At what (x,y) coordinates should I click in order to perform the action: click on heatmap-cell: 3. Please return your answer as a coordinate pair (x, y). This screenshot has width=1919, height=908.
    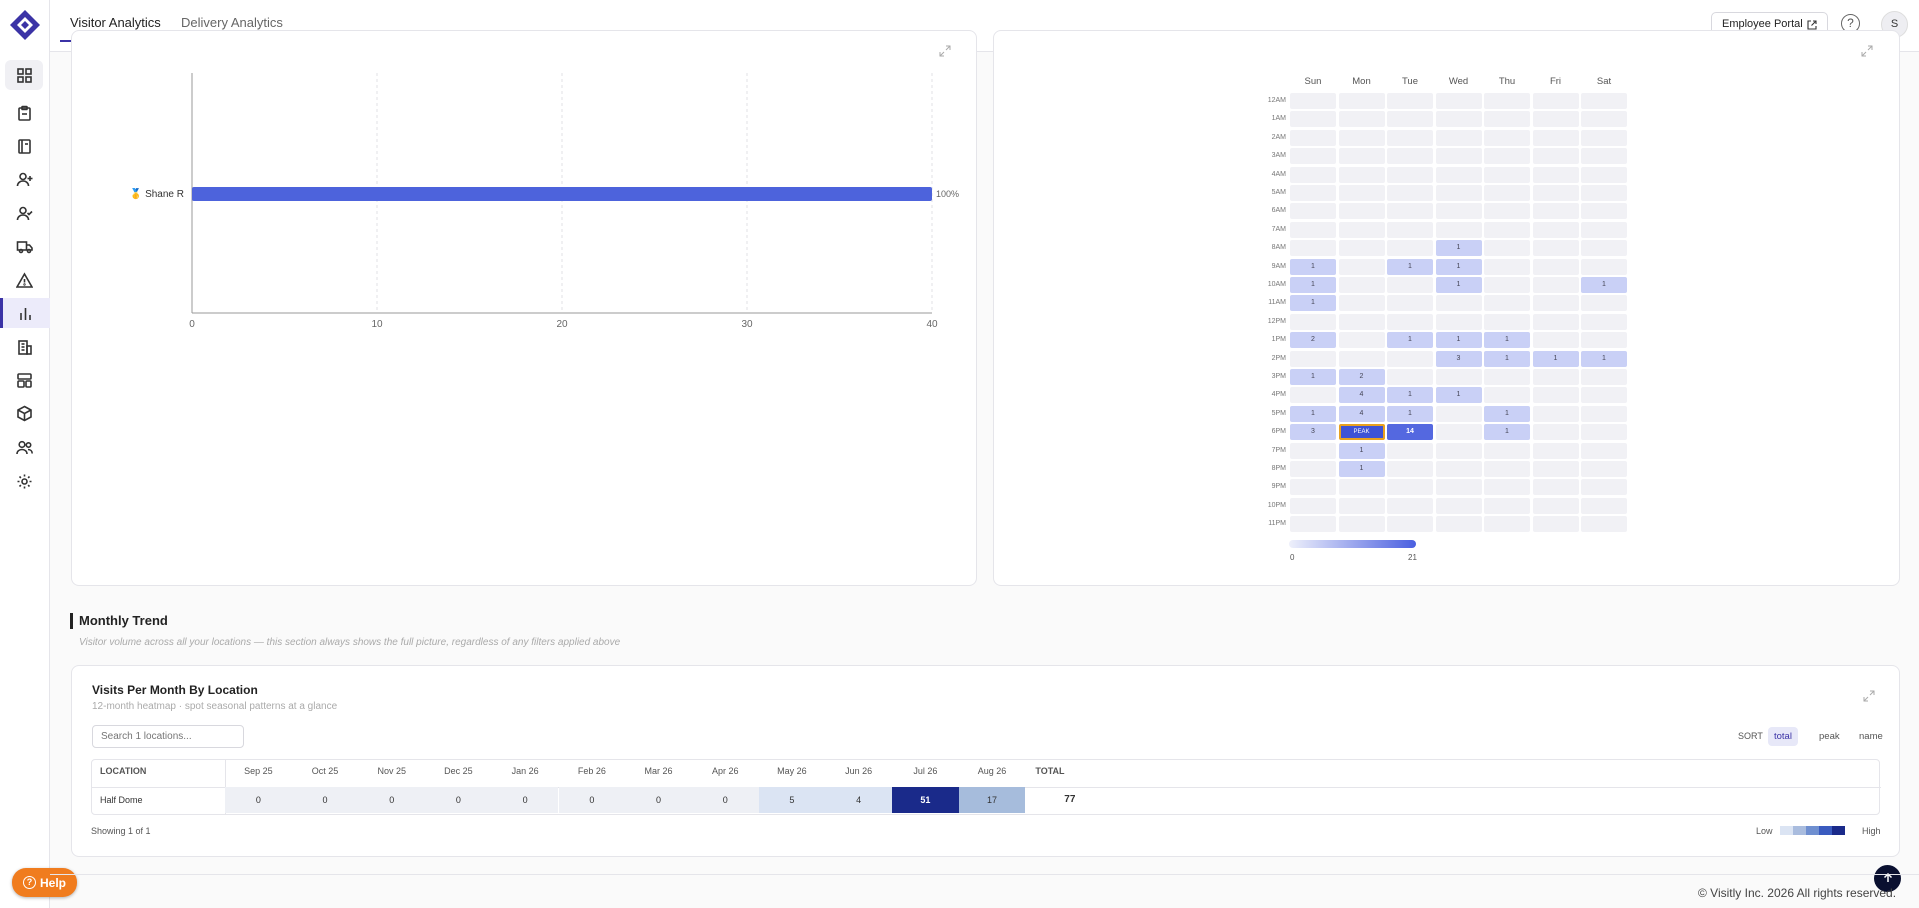
    Looking at the image, I should click on (1313, 432).